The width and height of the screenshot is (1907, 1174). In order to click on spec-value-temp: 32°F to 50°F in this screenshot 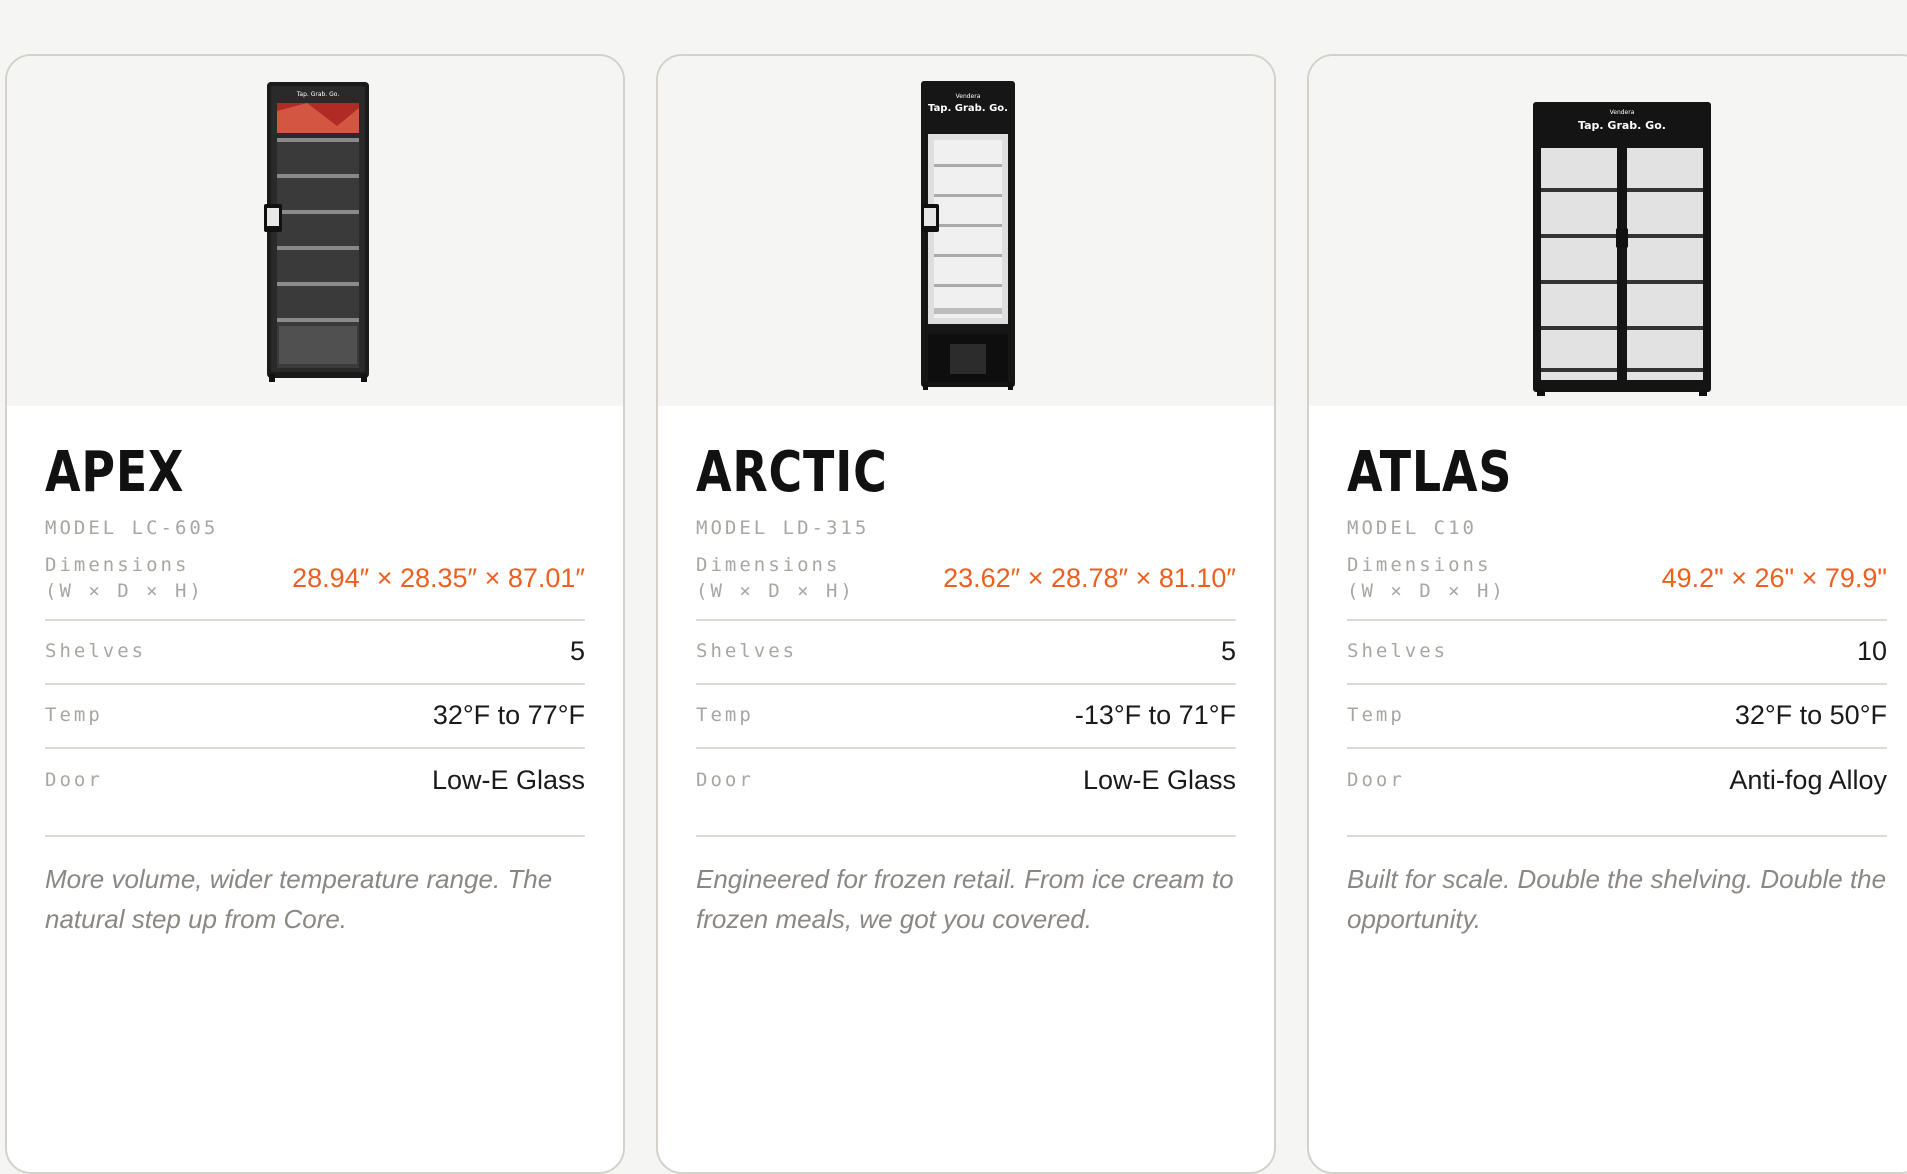, I will do `click(1810, 715)`.